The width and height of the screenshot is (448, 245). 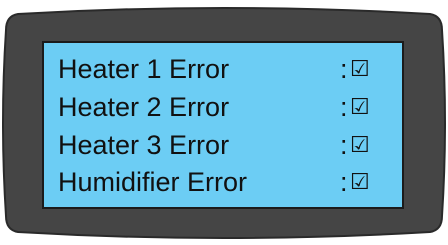 I want to click on row-label: Heater 2 Error, so click(x=144, y=107).